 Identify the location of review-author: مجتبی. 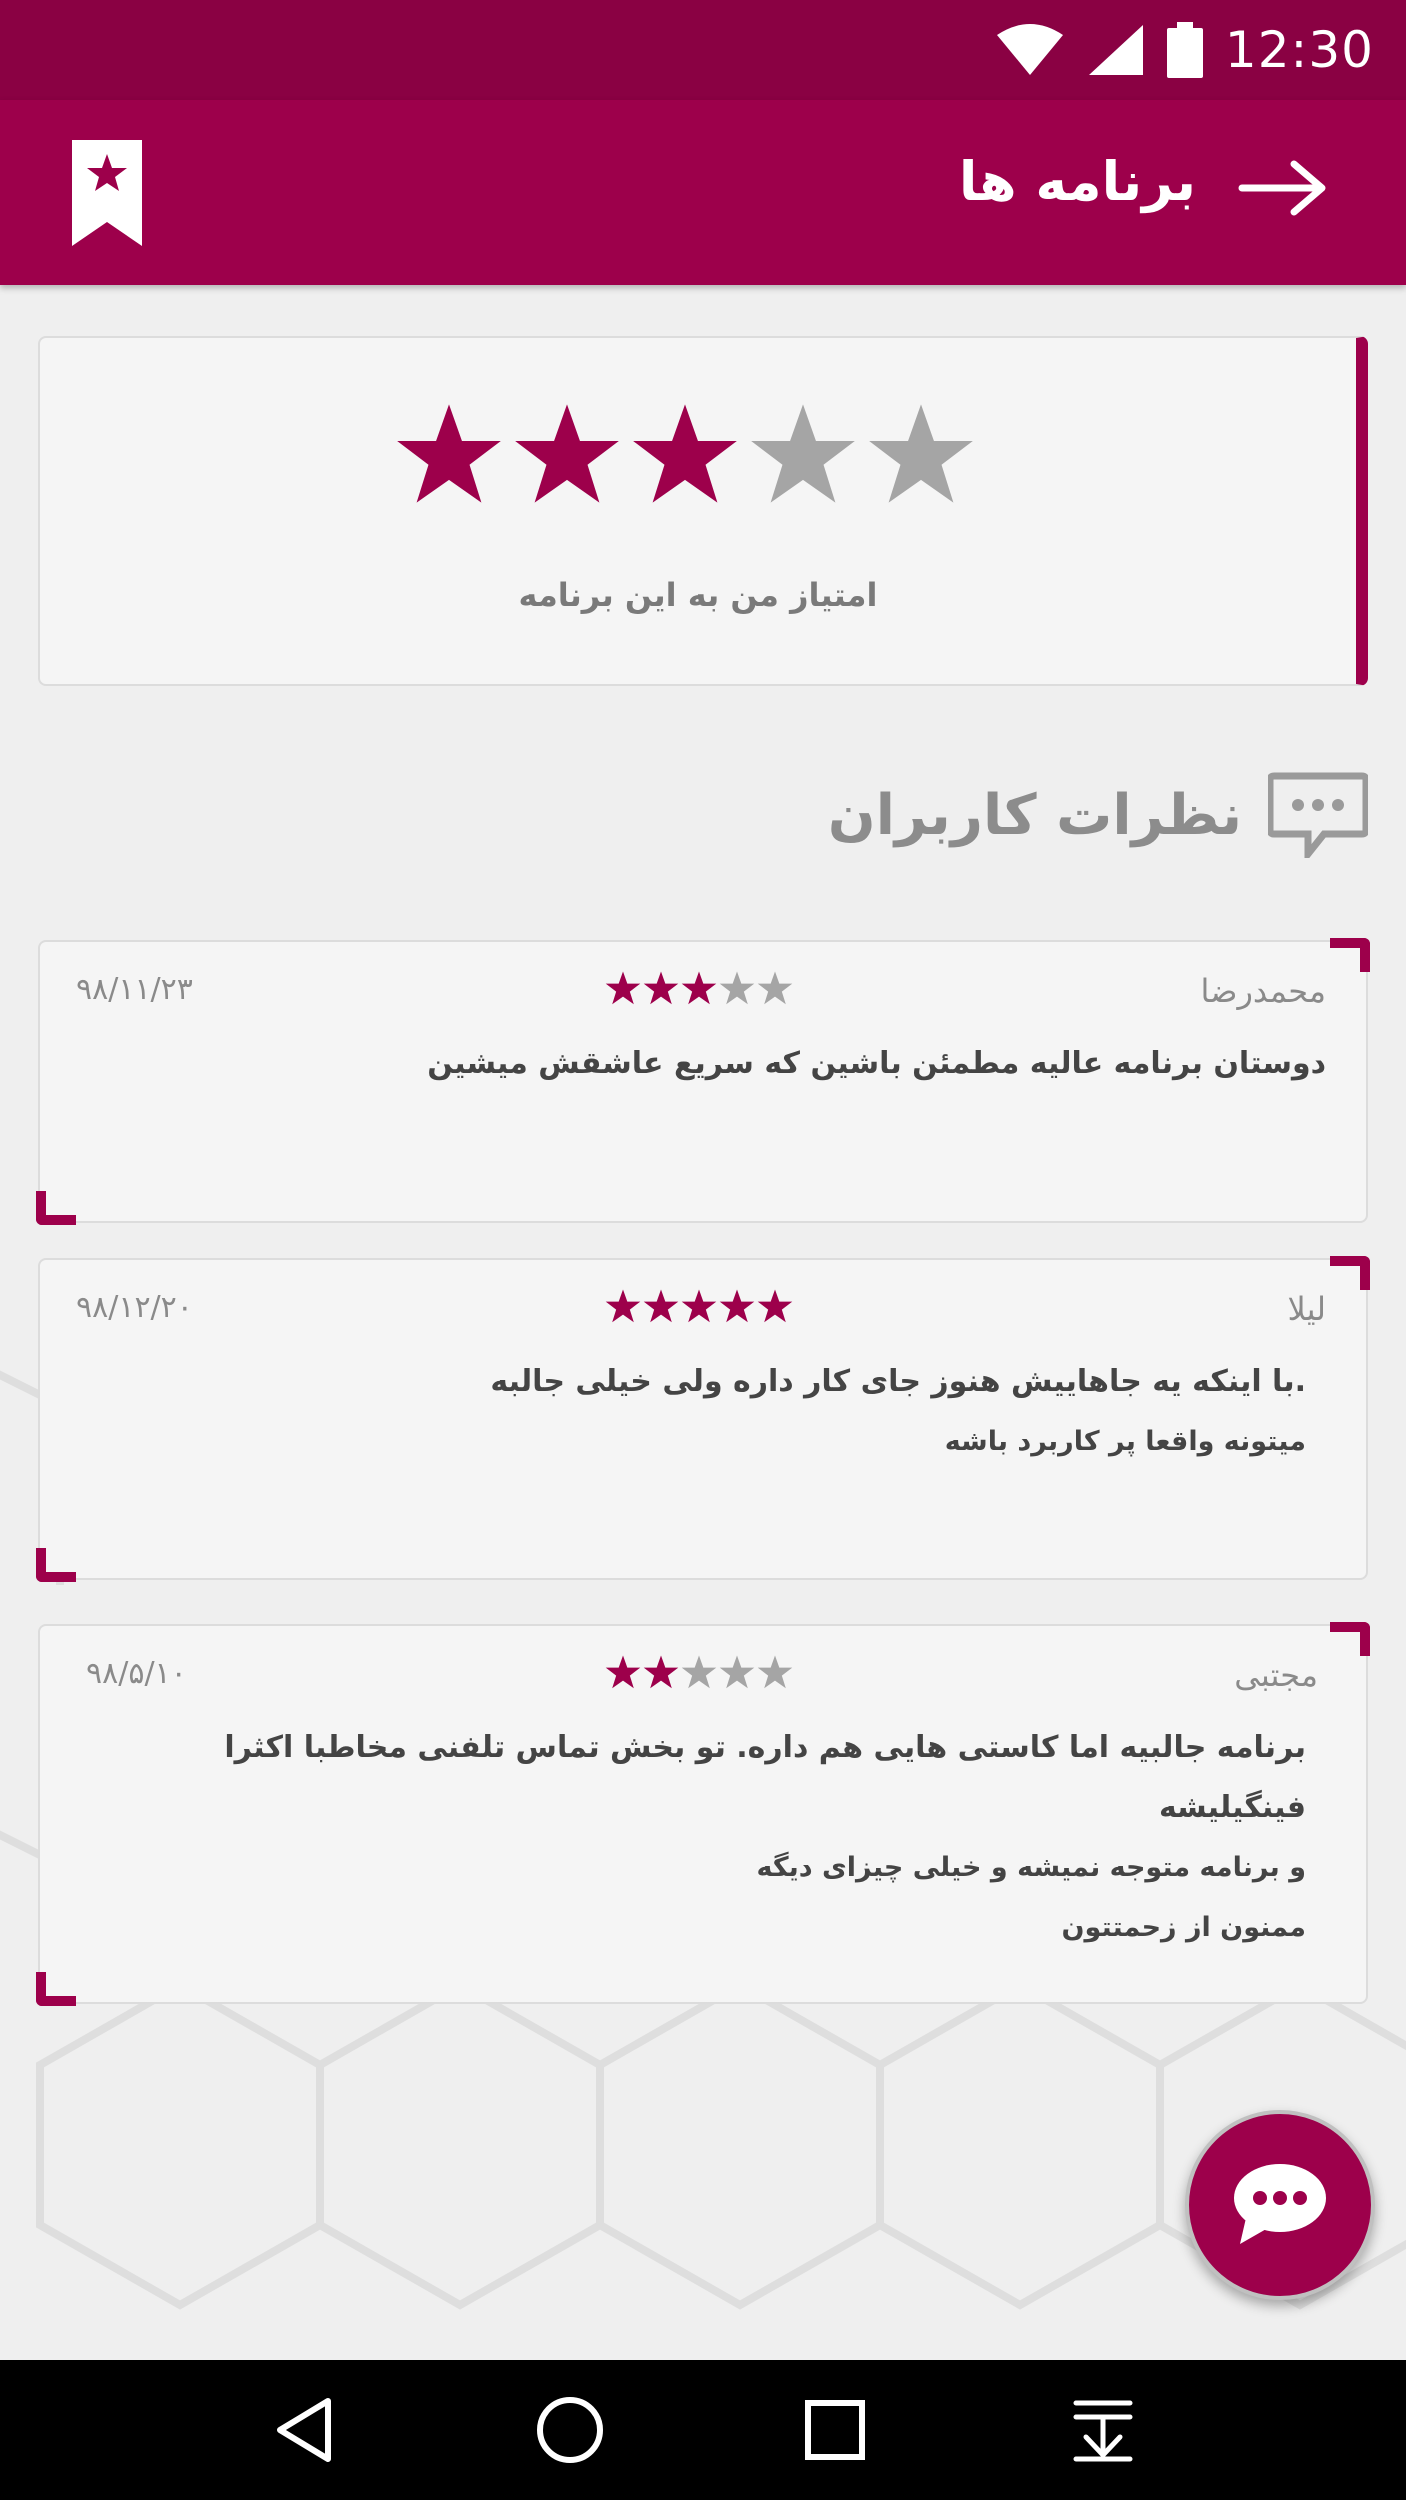
(1276, 1675).